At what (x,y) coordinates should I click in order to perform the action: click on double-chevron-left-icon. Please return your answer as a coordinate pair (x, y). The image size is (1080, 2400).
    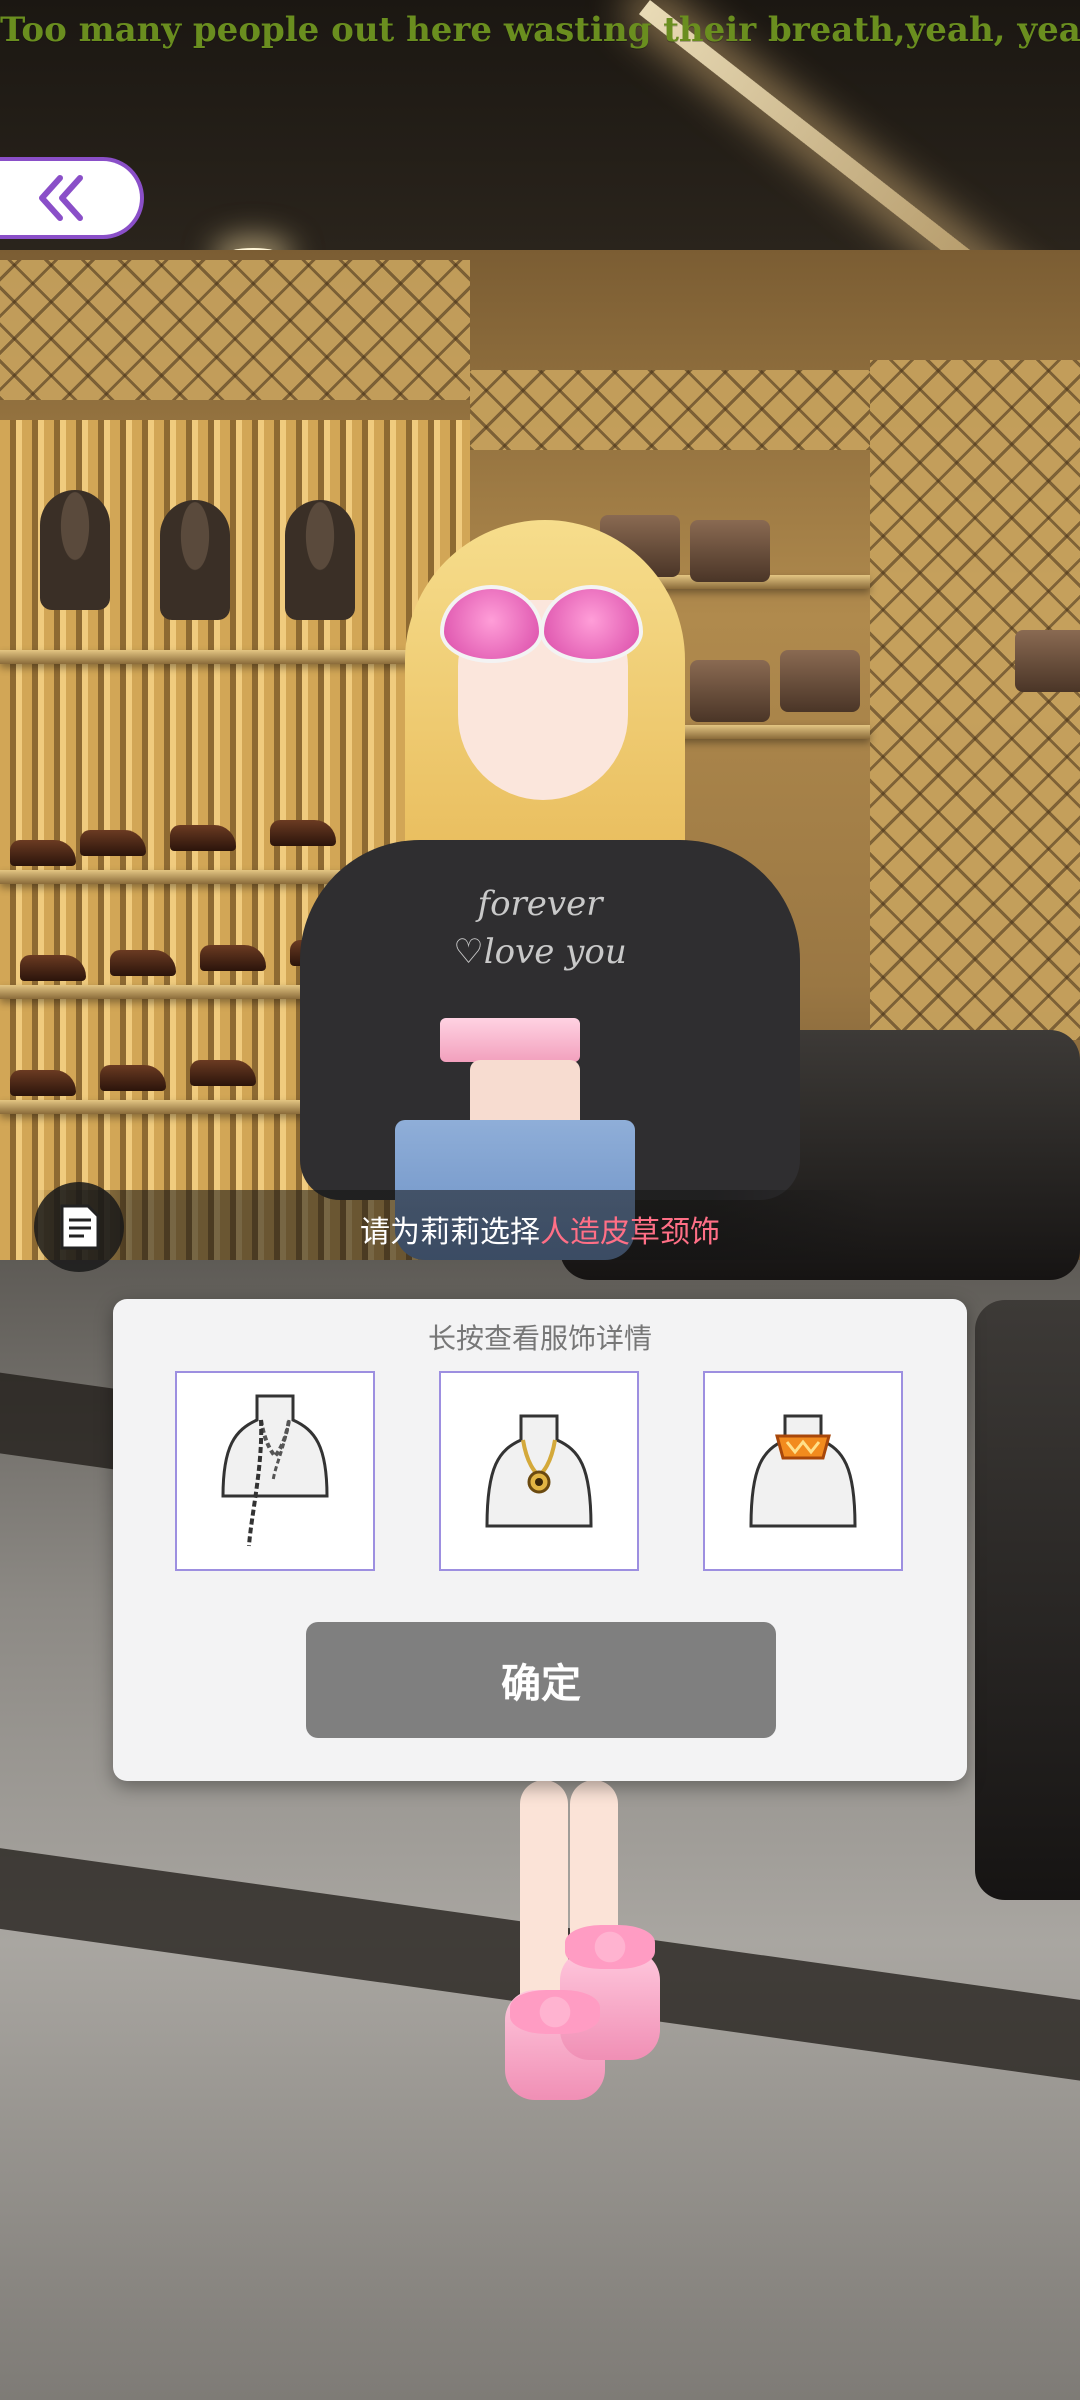
    Looking at the image, I should click on (61, 198).